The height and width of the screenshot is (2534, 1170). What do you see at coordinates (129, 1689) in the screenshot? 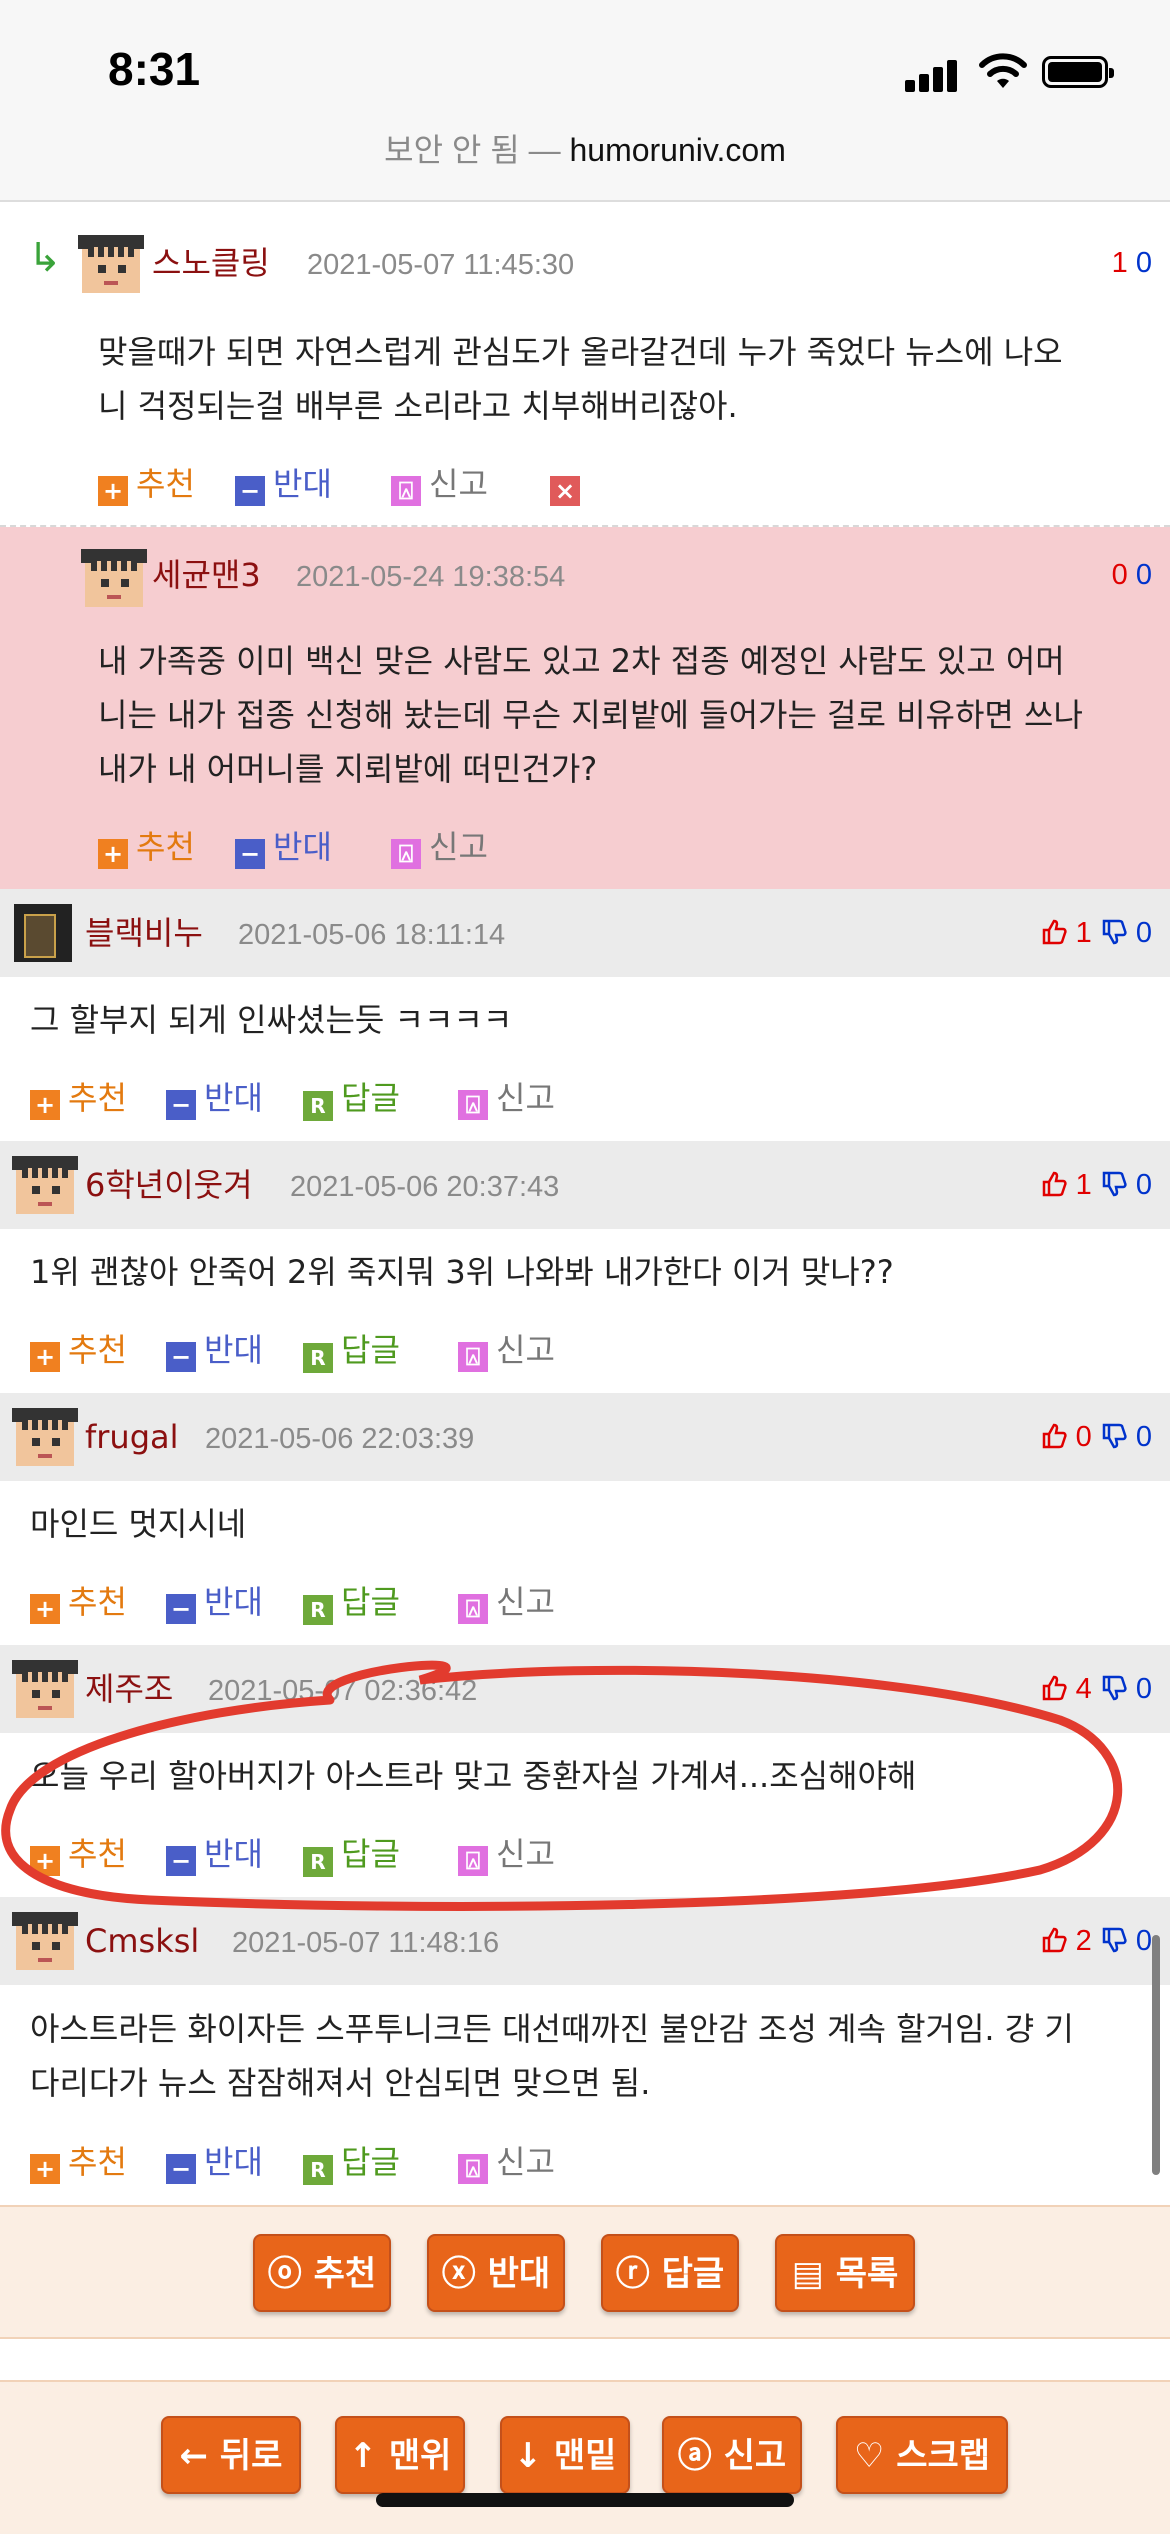
I see `comment-author: 제주조` at bounding box center [129, 1689].